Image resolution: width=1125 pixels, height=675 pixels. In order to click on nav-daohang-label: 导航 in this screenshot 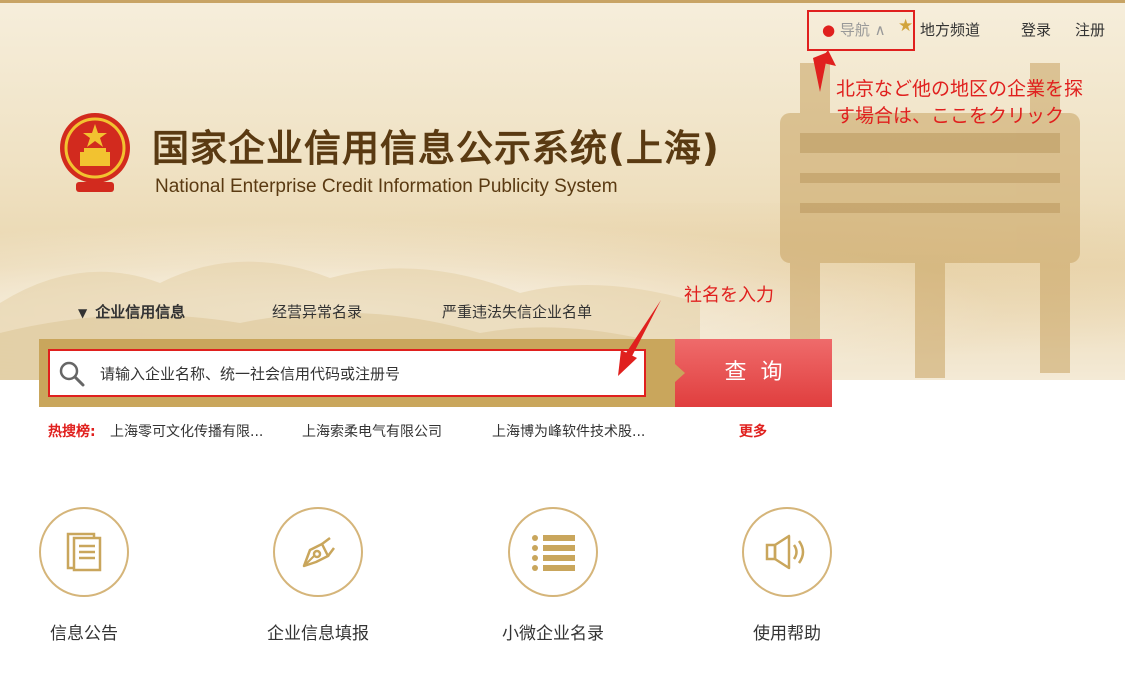, I will do `click(854, 30)`.